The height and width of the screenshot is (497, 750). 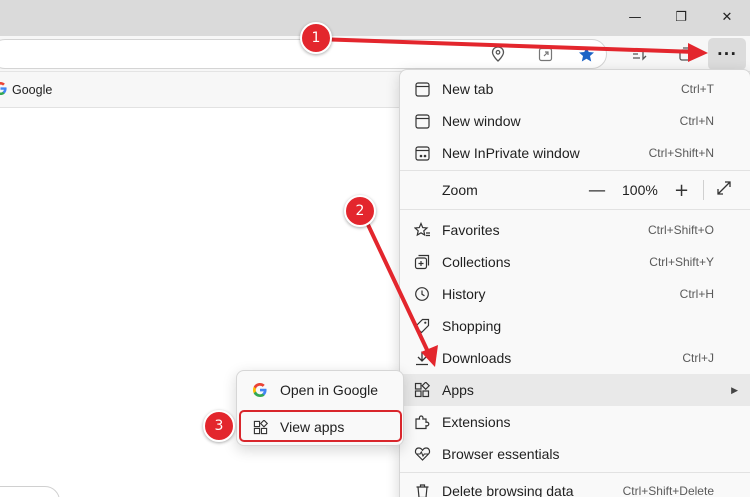 I want to click on zoom-level: 100%, so click(x=640, y=190).